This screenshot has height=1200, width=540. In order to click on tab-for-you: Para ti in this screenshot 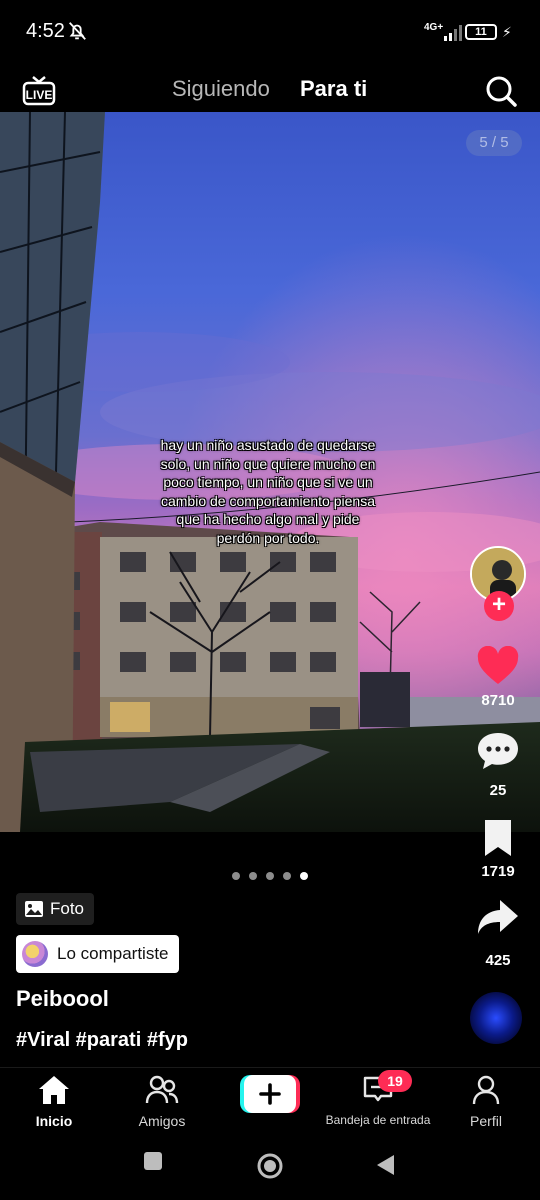, I will do `click(333, 89)`.